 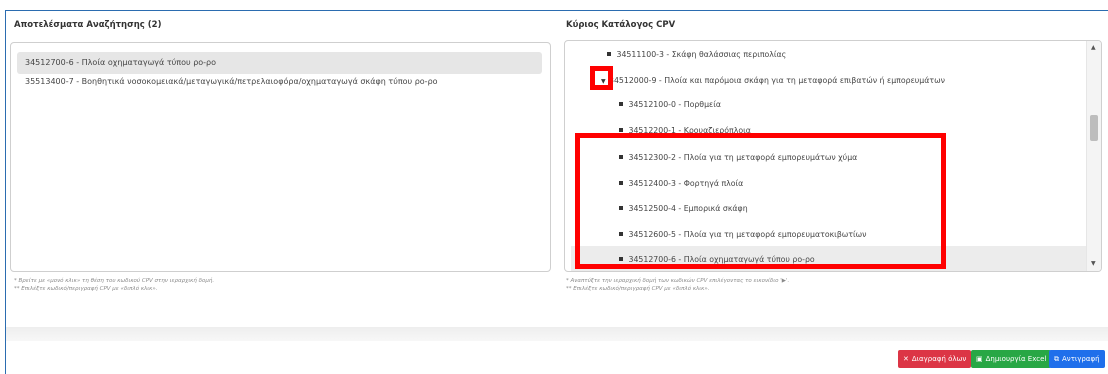 I want to click on delete-all-button: ✕ Διαγραφή όλων, so click(x=935, y=359).